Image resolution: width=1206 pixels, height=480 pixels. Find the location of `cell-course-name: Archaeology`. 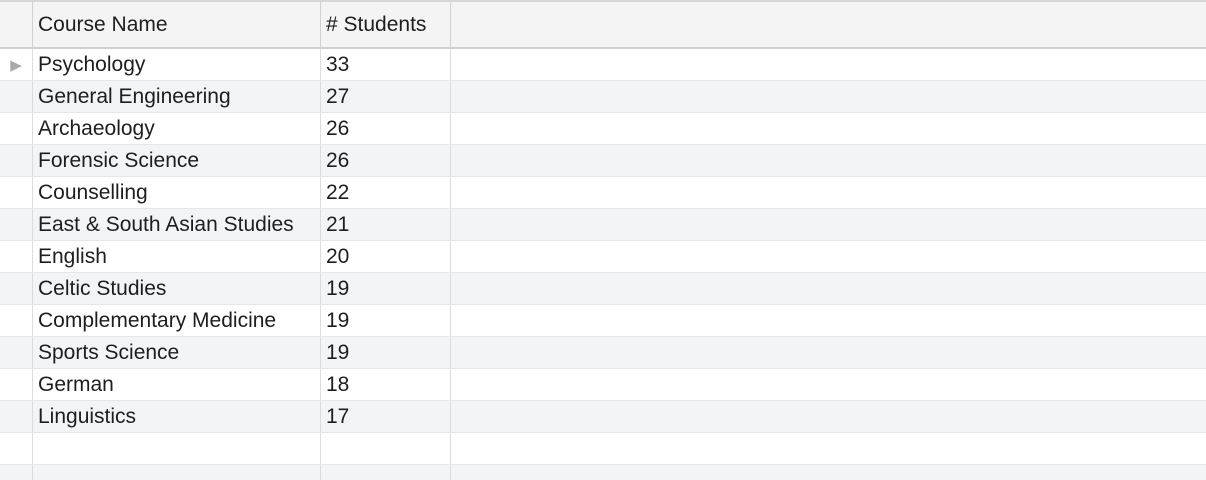

cell-course-name: Archaeology is located at coordinates (177, 128).